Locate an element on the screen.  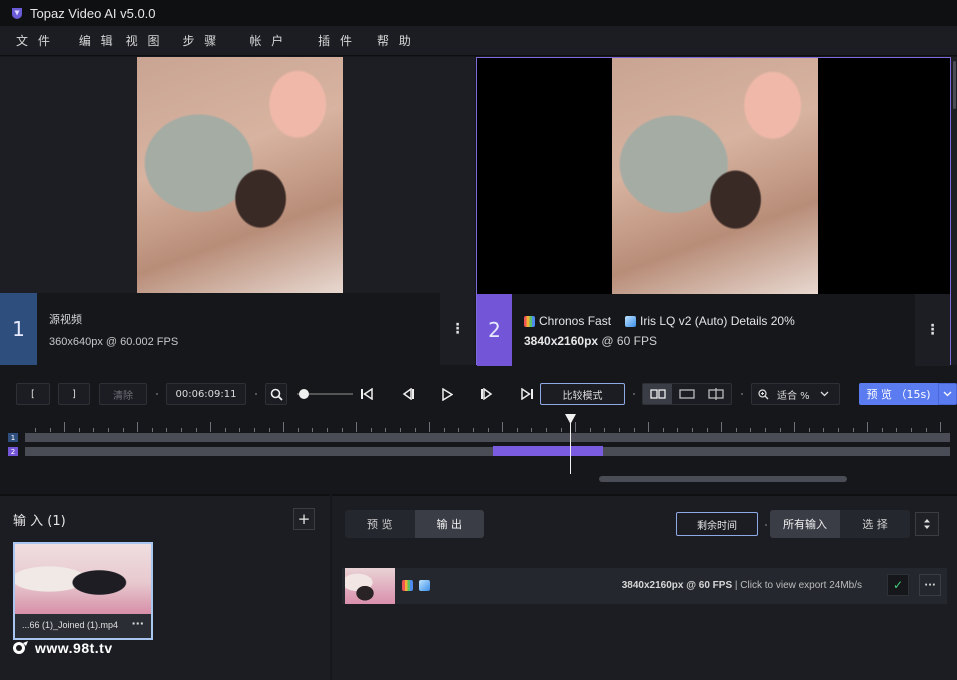
preview-segment is located at coordinates (548, 451).